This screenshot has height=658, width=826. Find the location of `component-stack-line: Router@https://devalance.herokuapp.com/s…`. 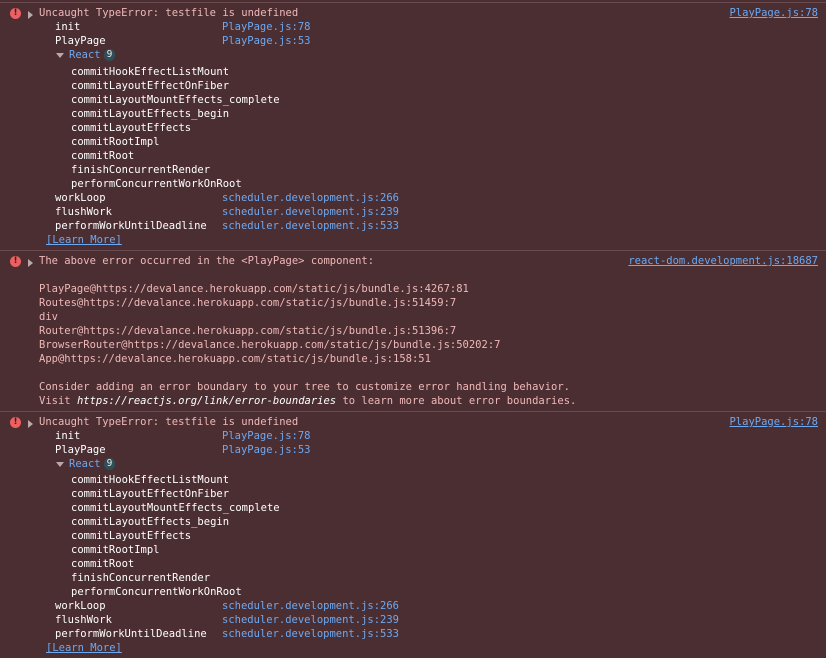

component-stack-line: Router@https://devalance.herokuapp.com/s… is located at coordinates (248, 331).